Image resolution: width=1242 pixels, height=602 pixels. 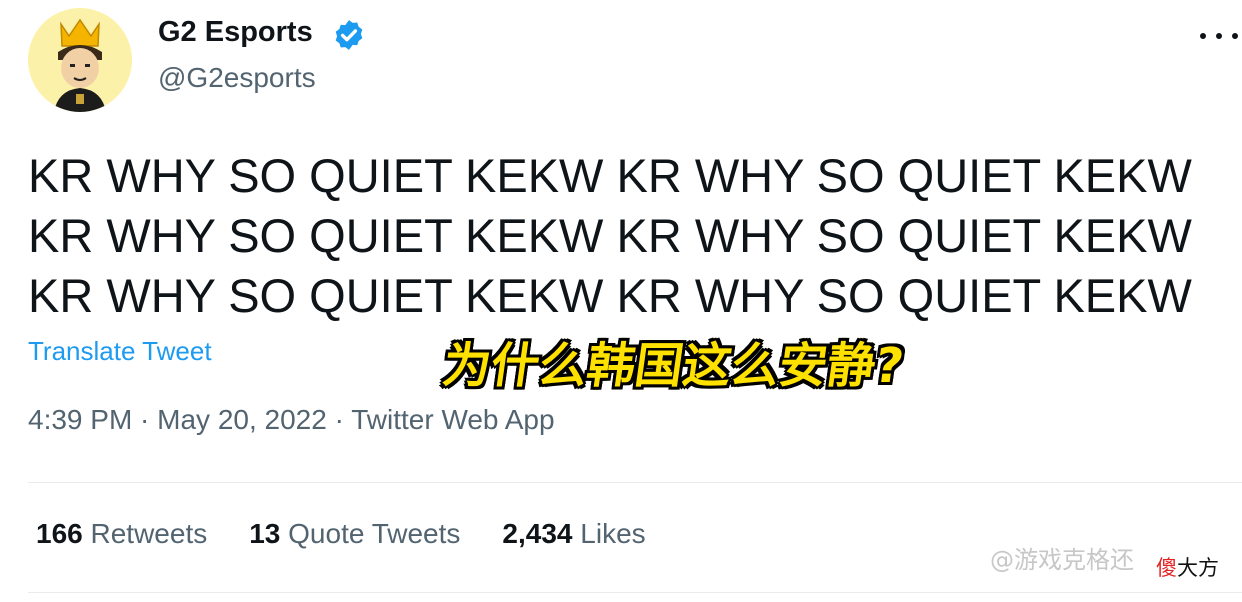 I want to click on quote-tweets-stat: 13 Quote Tweets, so click(x=354, y=534).